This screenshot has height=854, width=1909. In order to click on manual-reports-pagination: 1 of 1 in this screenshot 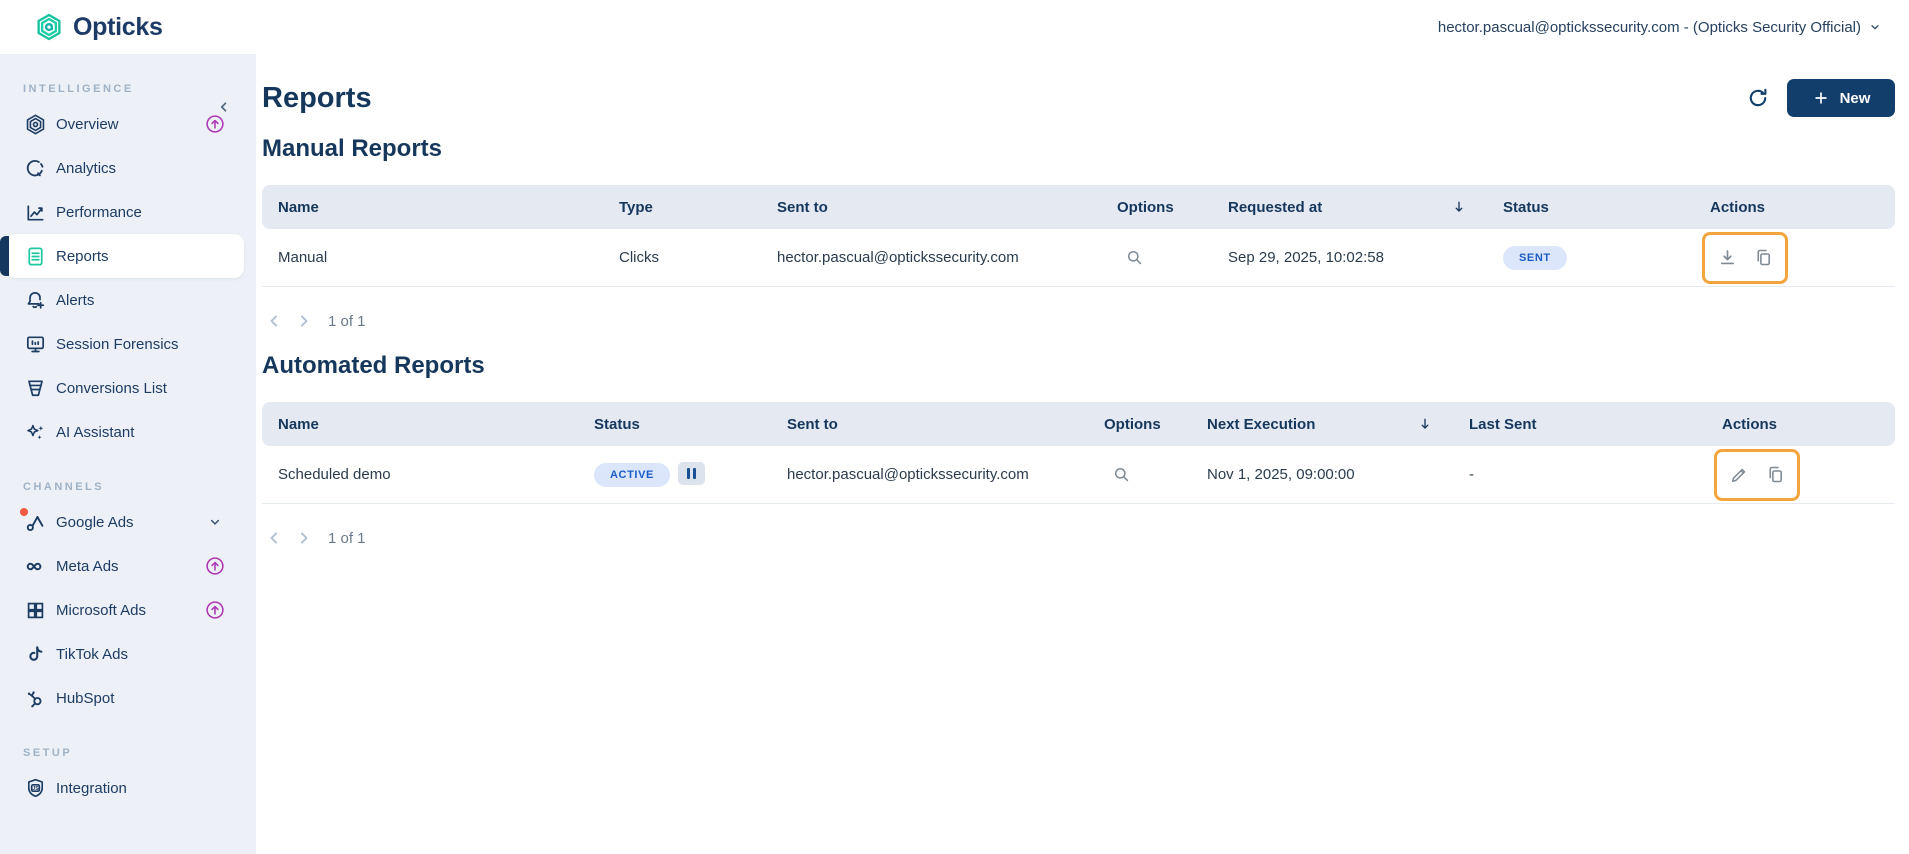, I will do `click(1078, 321)`.